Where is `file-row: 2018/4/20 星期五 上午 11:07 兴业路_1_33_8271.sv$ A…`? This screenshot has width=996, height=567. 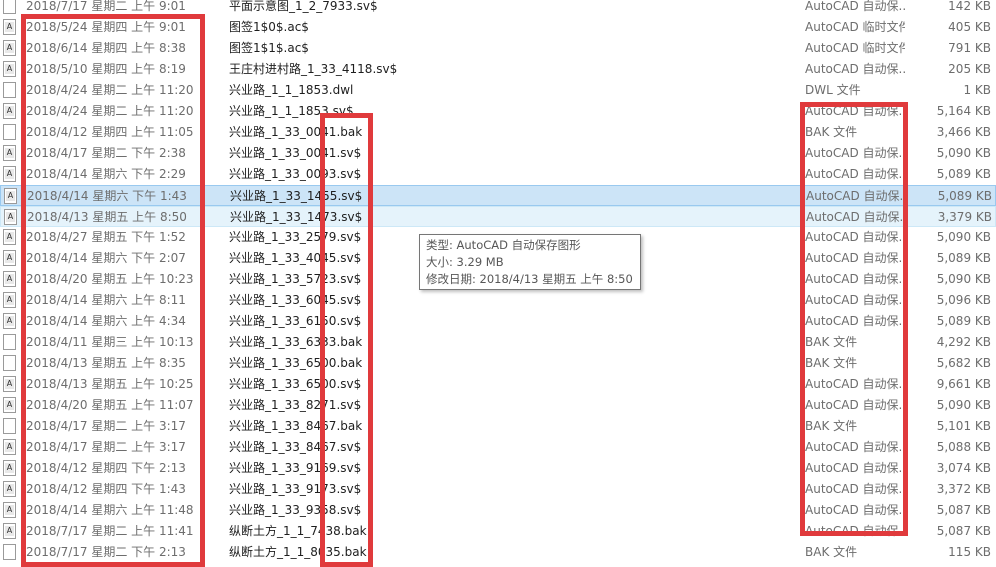 file-row: 2018/4/20 星期五 上午 11:07 兴业路_1_33_8271.sv$ A… is located at coordinates (498, 405).